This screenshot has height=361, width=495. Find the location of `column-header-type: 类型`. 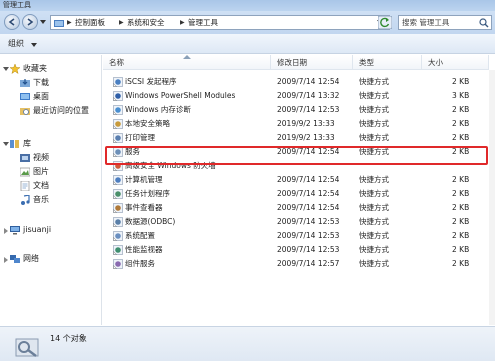

column-header-type: 类型 is located at coordinates (387, 62).